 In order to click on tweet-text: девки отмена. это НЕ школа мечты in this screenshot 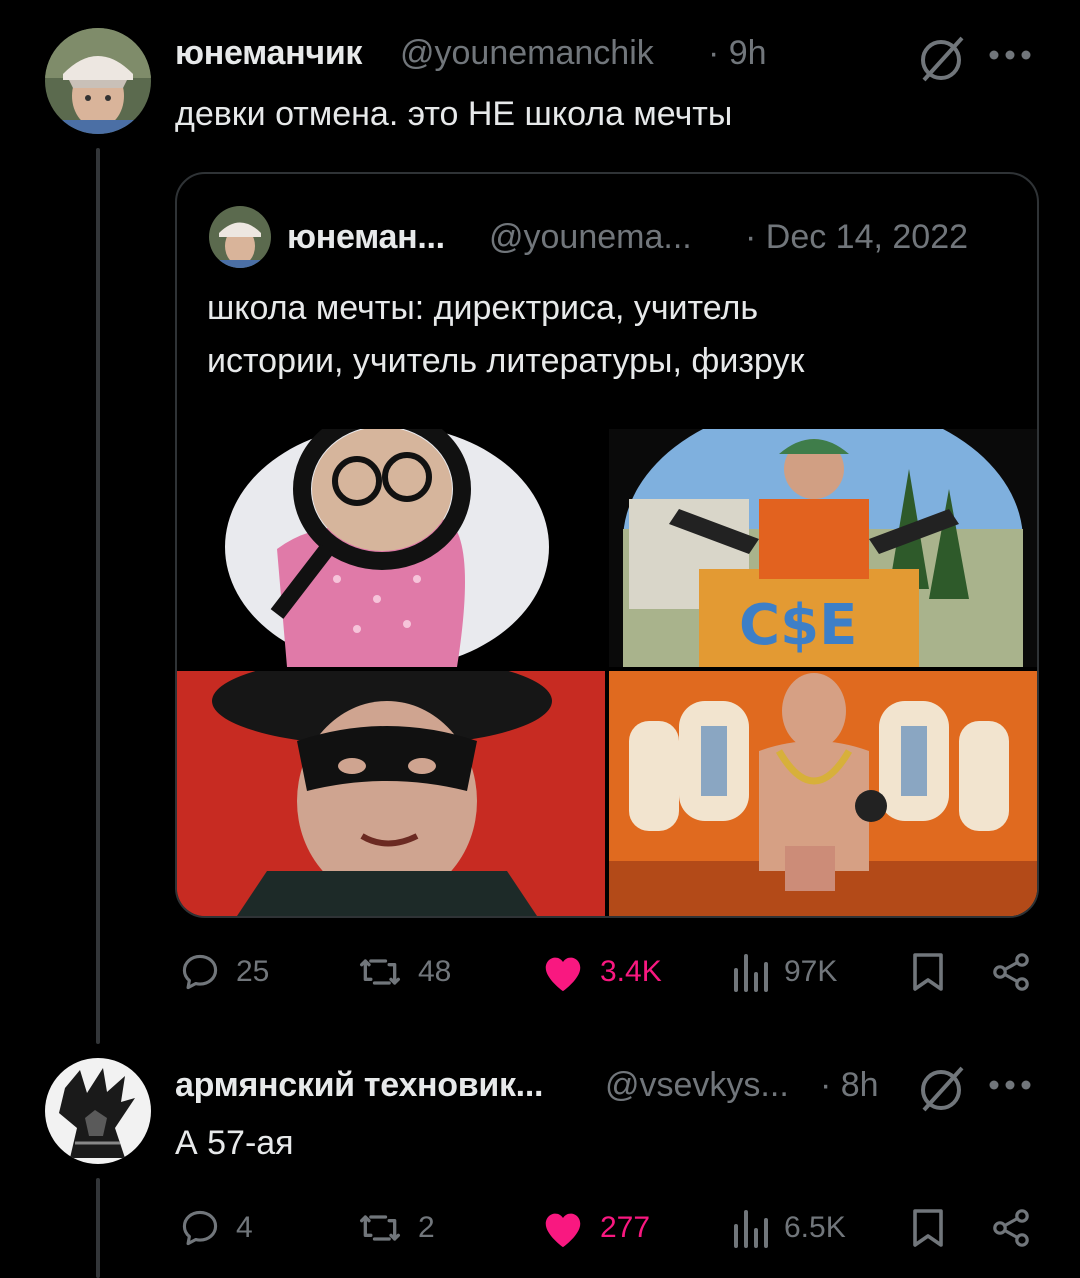, I will do `click(454, 114)`.